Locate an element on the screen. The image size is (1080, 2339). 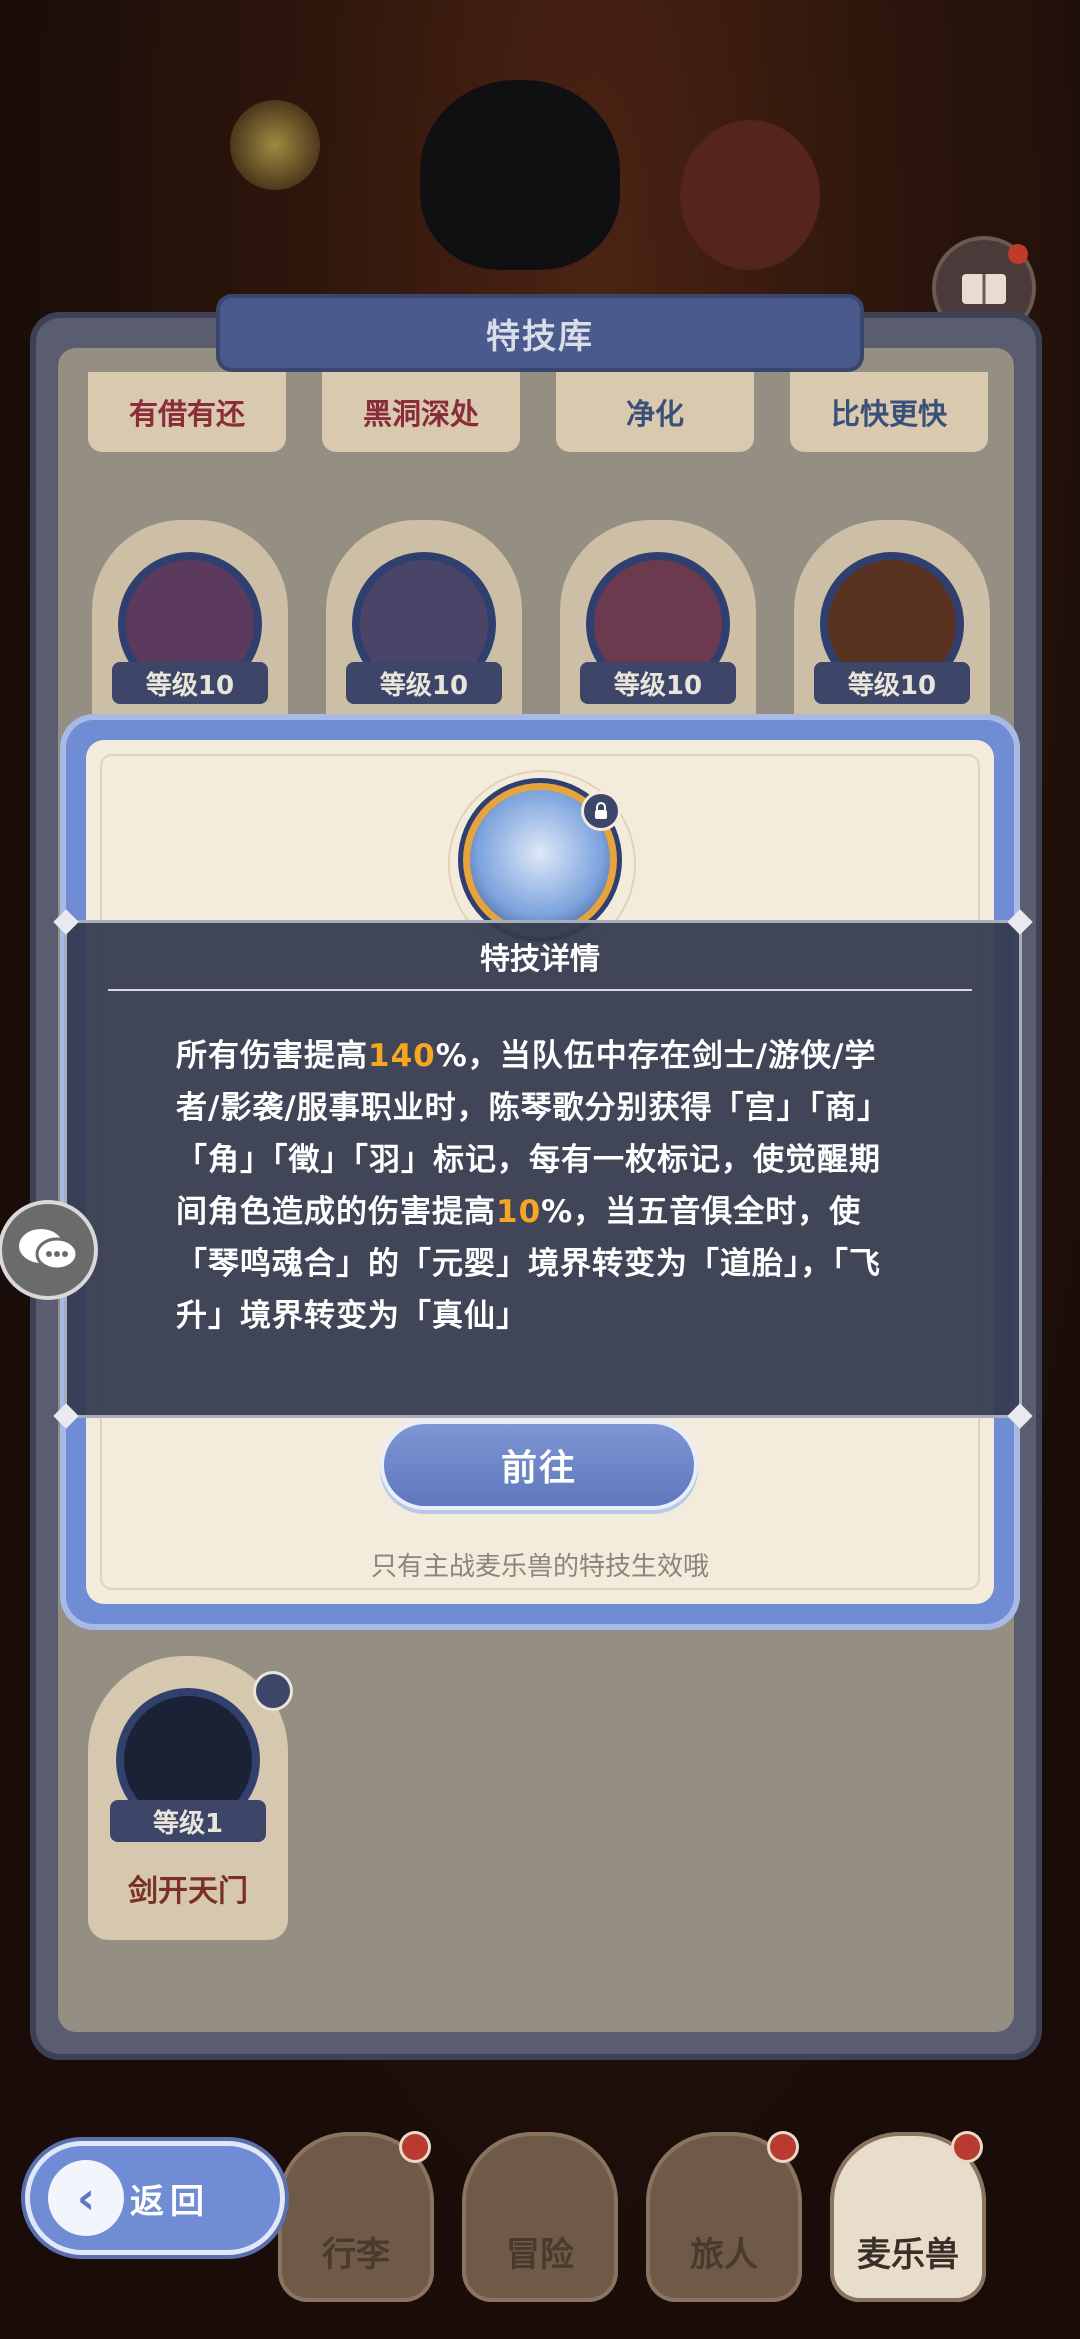
skill-tab-2: 黑洞深处 is located at coordinates (421, 412).